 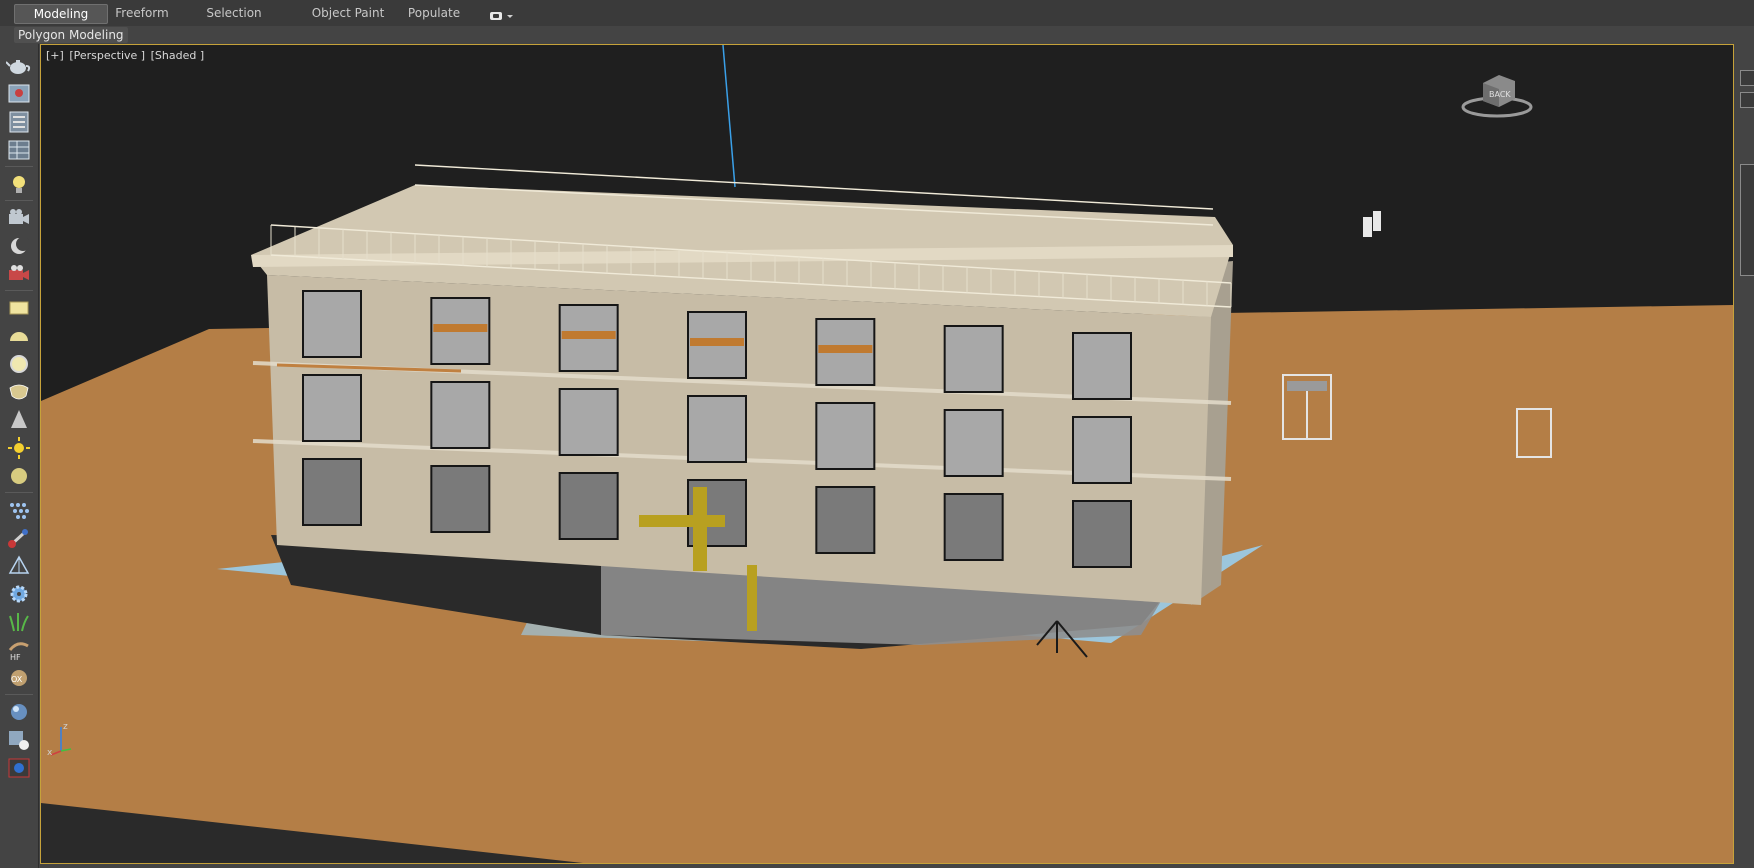 What do you see at coordinates (19, 768) in the screenshot?
I see `render-icon` at bounding box center [19, 768].